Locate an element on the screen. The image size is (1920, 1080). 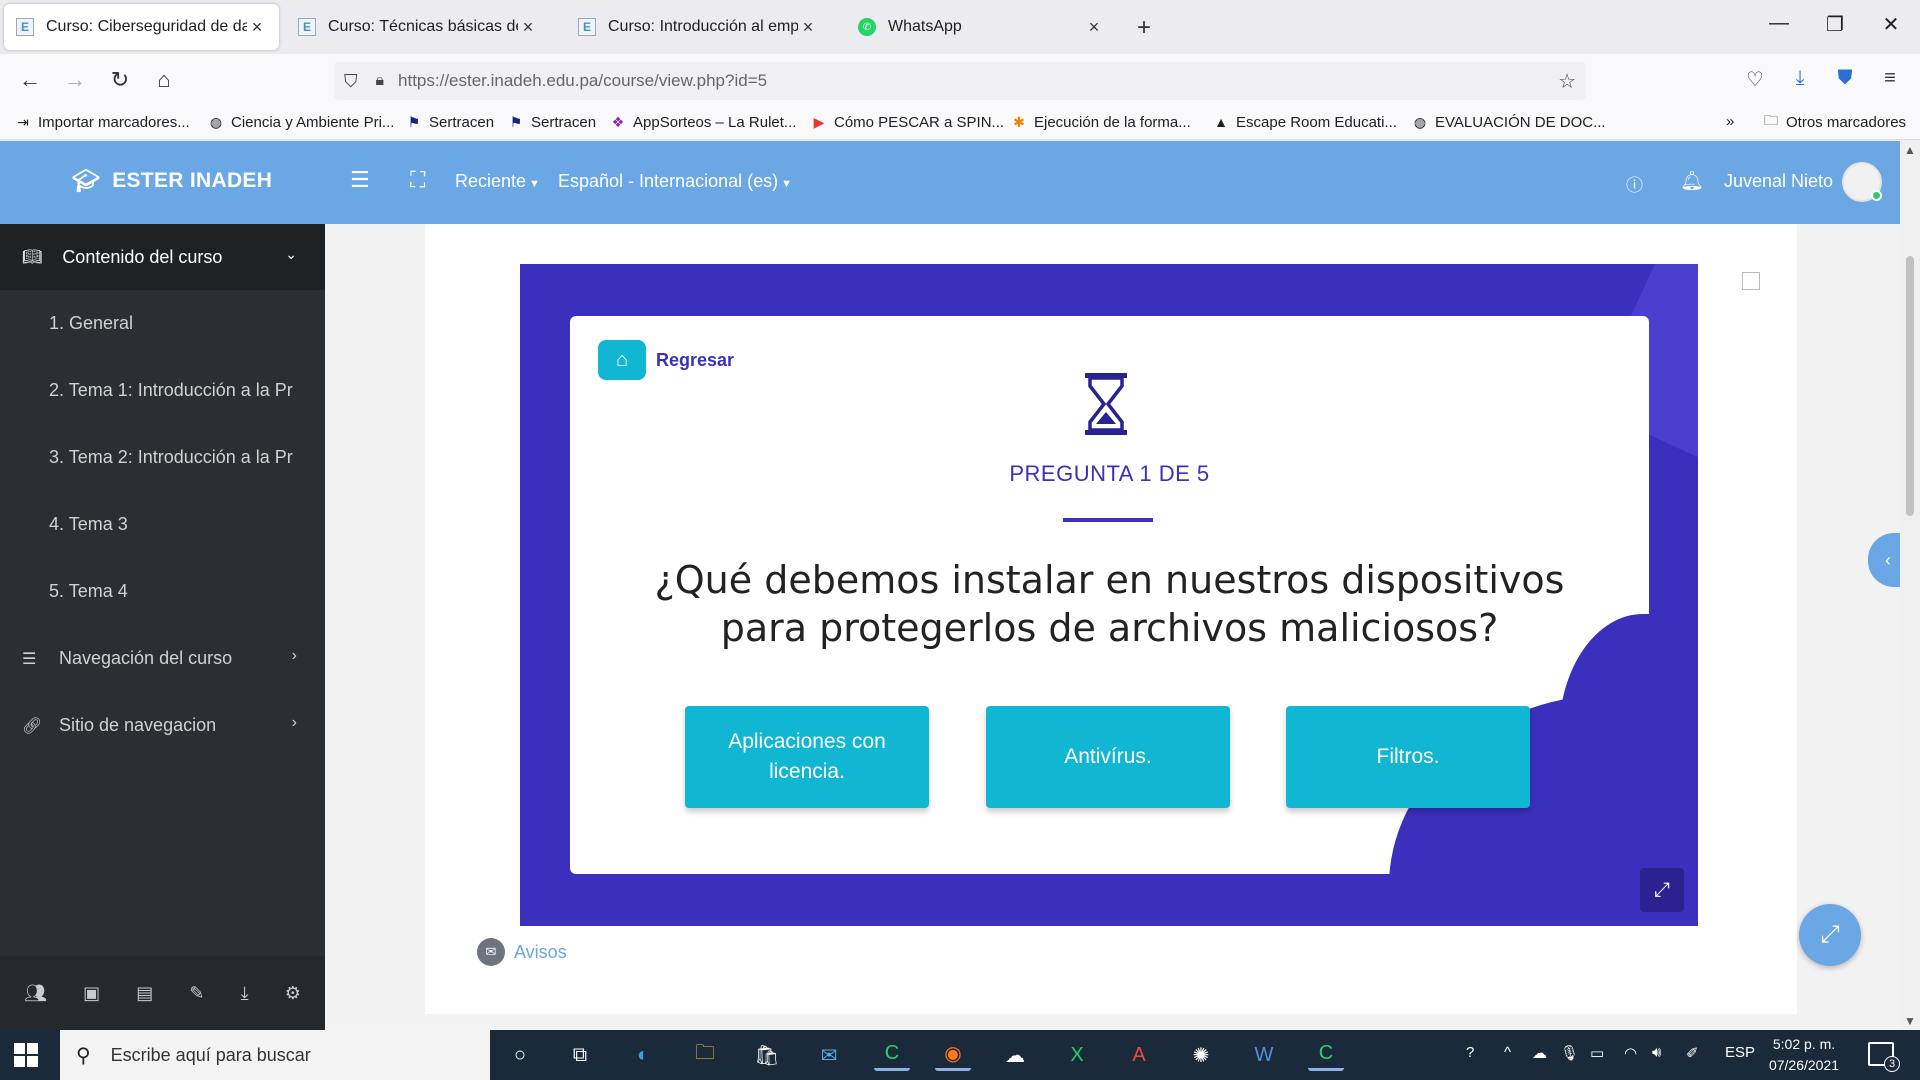
sidebar-item-tema-3: 4. Tema 3 is located at coordinates (162, 524).